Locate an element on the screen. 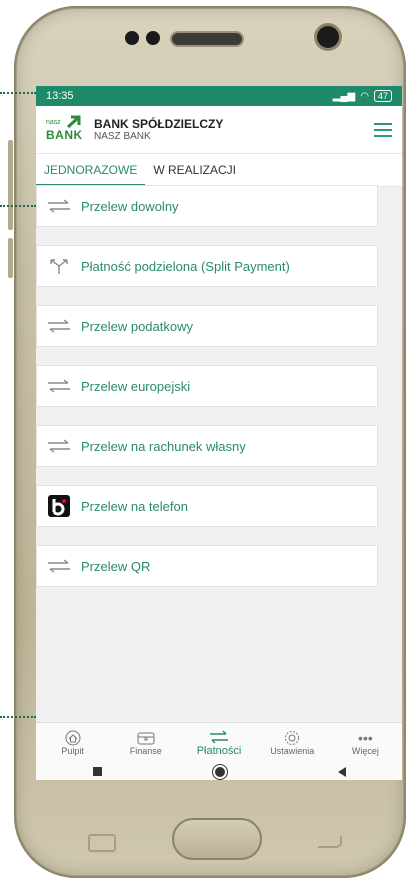 This screenshot has height=881, width=417. payment-item-przelew-dowolny: Przelew dowolny is located at coordinates (207, 206).